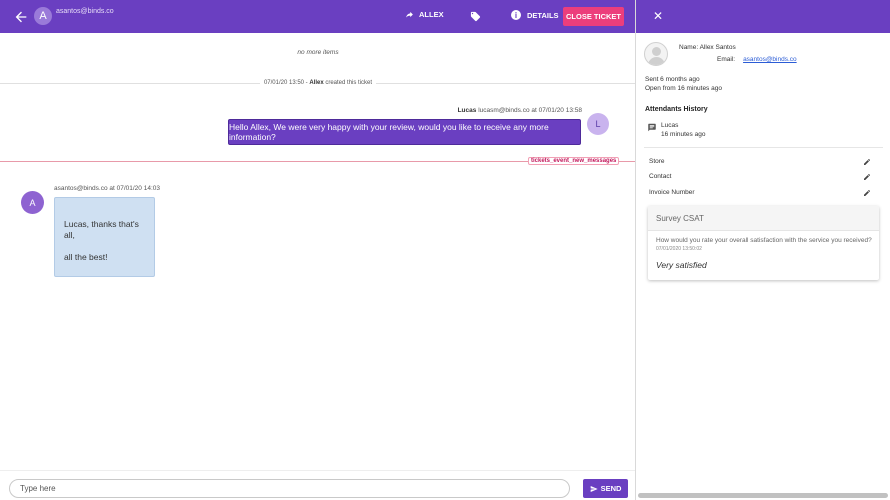 This screenshot has width=890, height=500. Describe the element at coordinates (760, 194) in the screenshot. I see `field-invoice-number: Invoice Number` at that location.